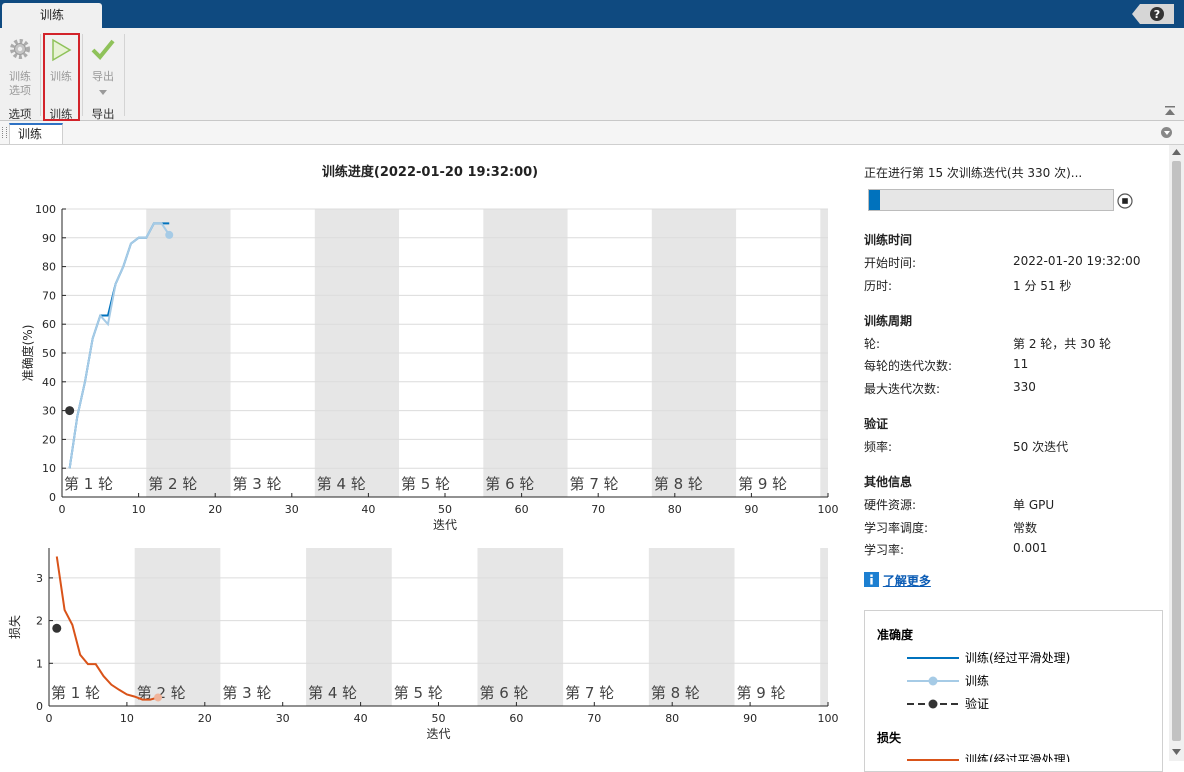 The width and height of the screenshot is (1184, 772). I want to click on vertical-scrollbar, so click(1176, 453).